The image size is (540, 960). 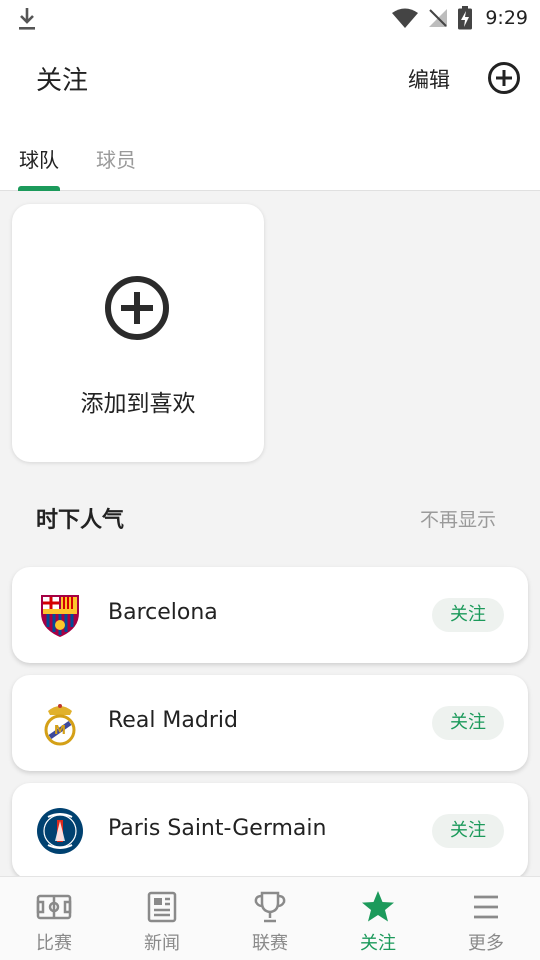 I want to click on trophy-icon, so click(x=270, y=907).